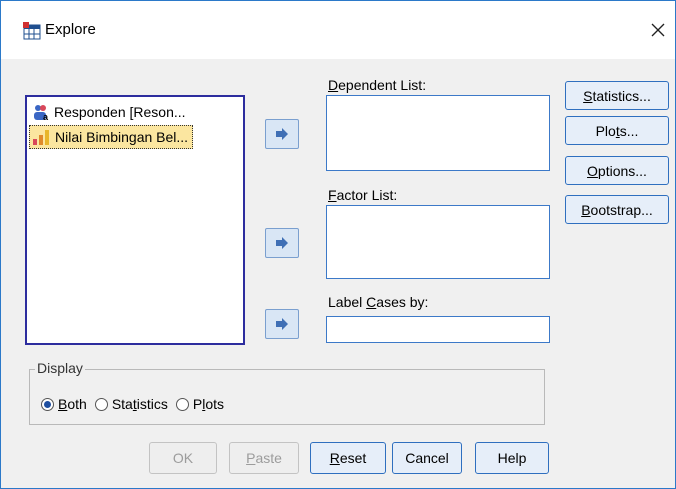 This screenshot has width=676, height=489. What do you see at coordinates (512, 458) in the screenshot?
I see `help-button: Help` at bounding box center [512, 458].